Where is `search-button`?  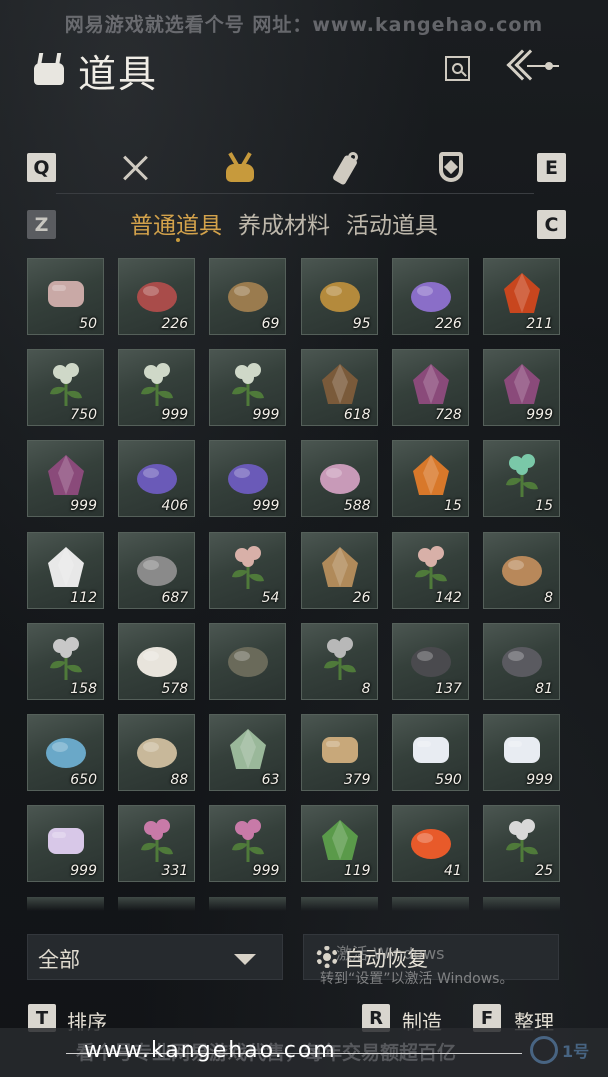 search-button is located at coordinates (457, 68).